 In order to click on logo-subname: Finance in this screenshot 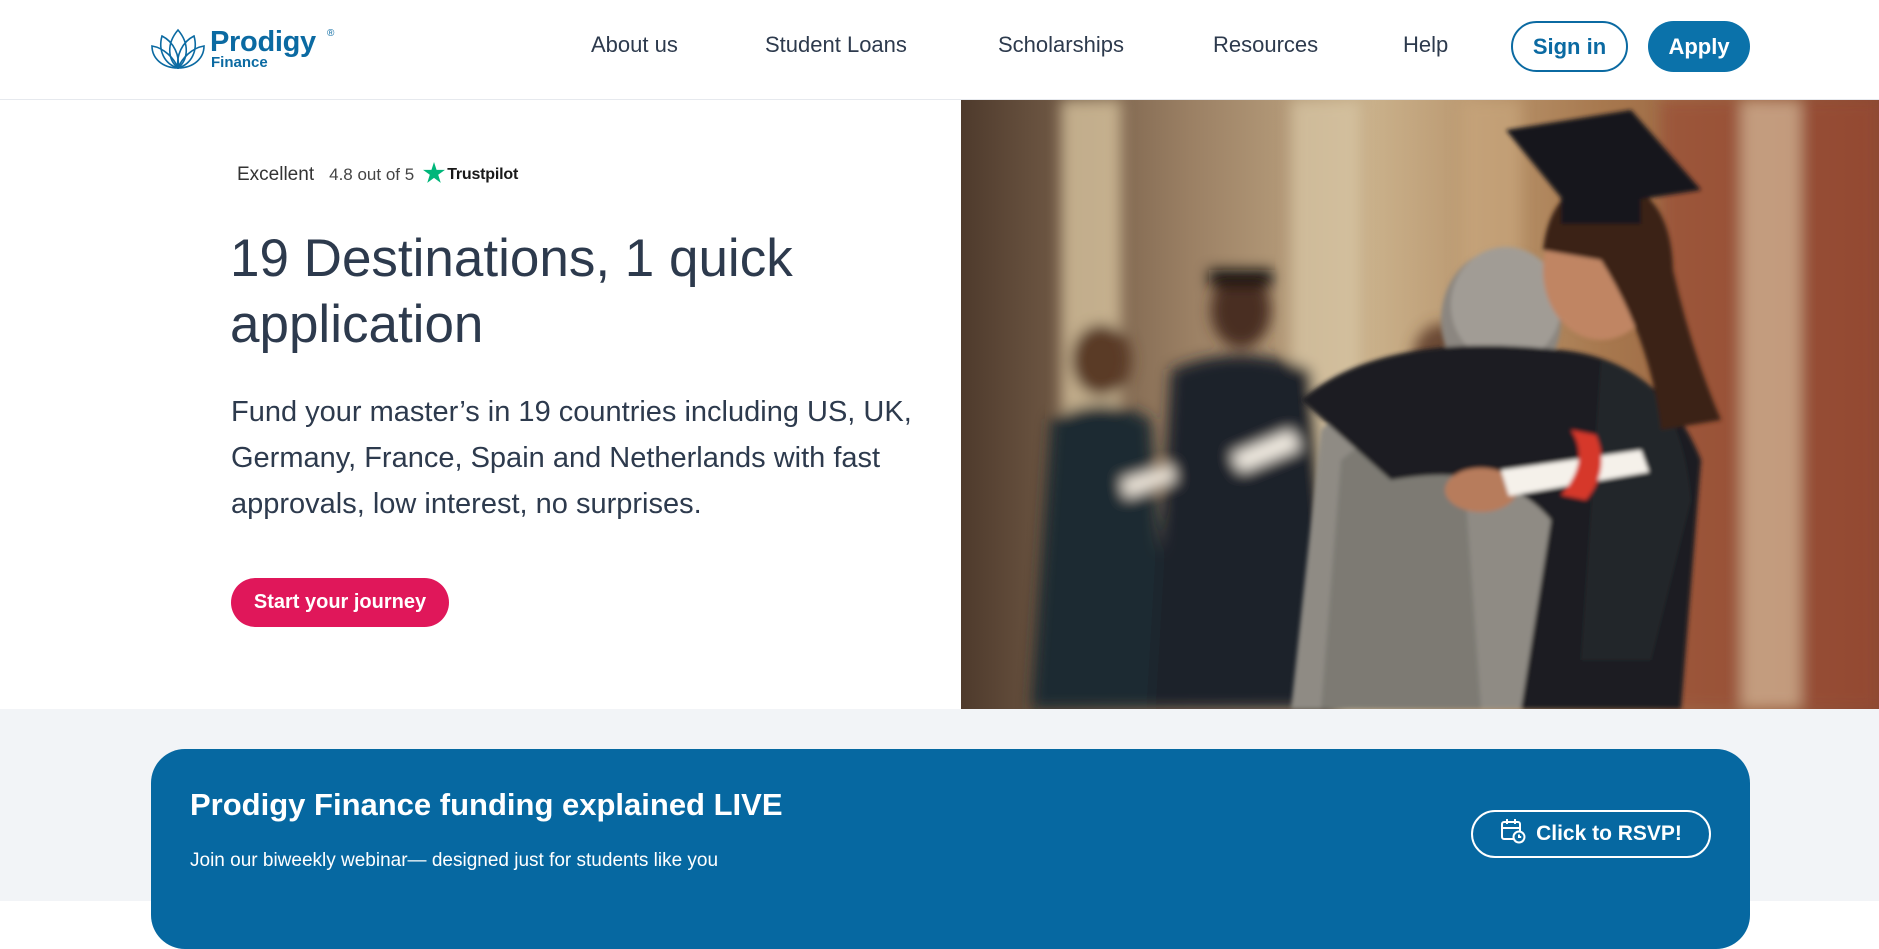, I will do `click(239, 62)`.